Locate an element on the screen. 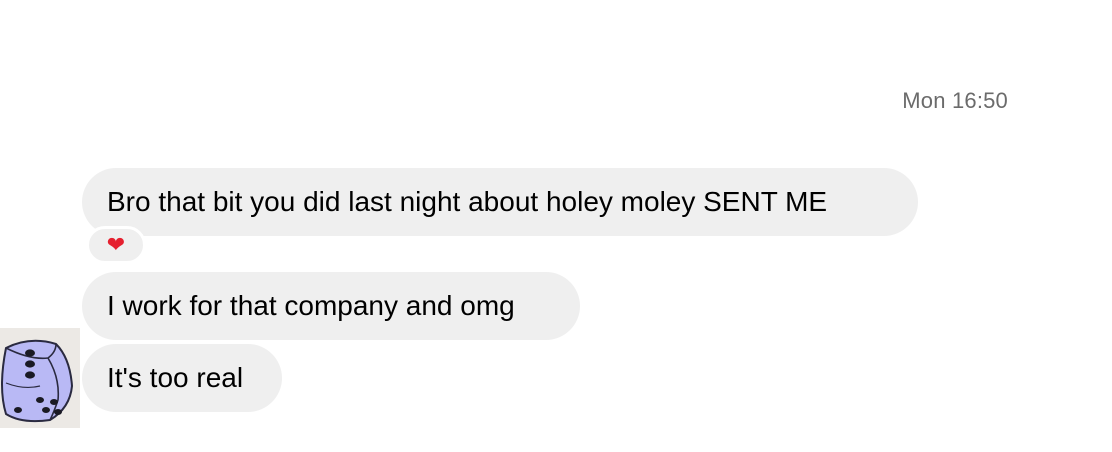 The height and width of the screenshot is (452, 1112). incoming-message-bubble: It's too real is located at coordinates (182, 378).